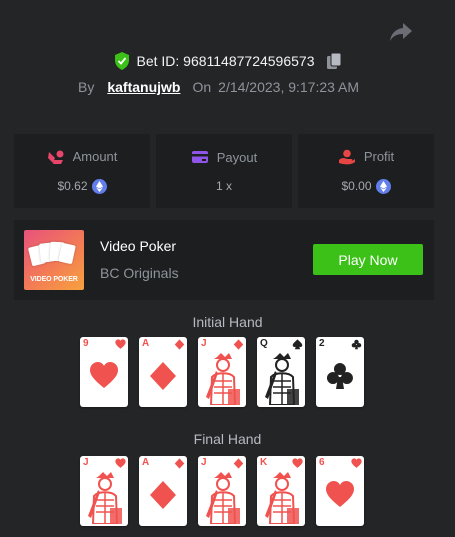 This screenshot has height=537, width=455. What do you see at coordinates (264, 343) in the screenshot?
I see `card-rank: Q` at bounding box center [264, 343].